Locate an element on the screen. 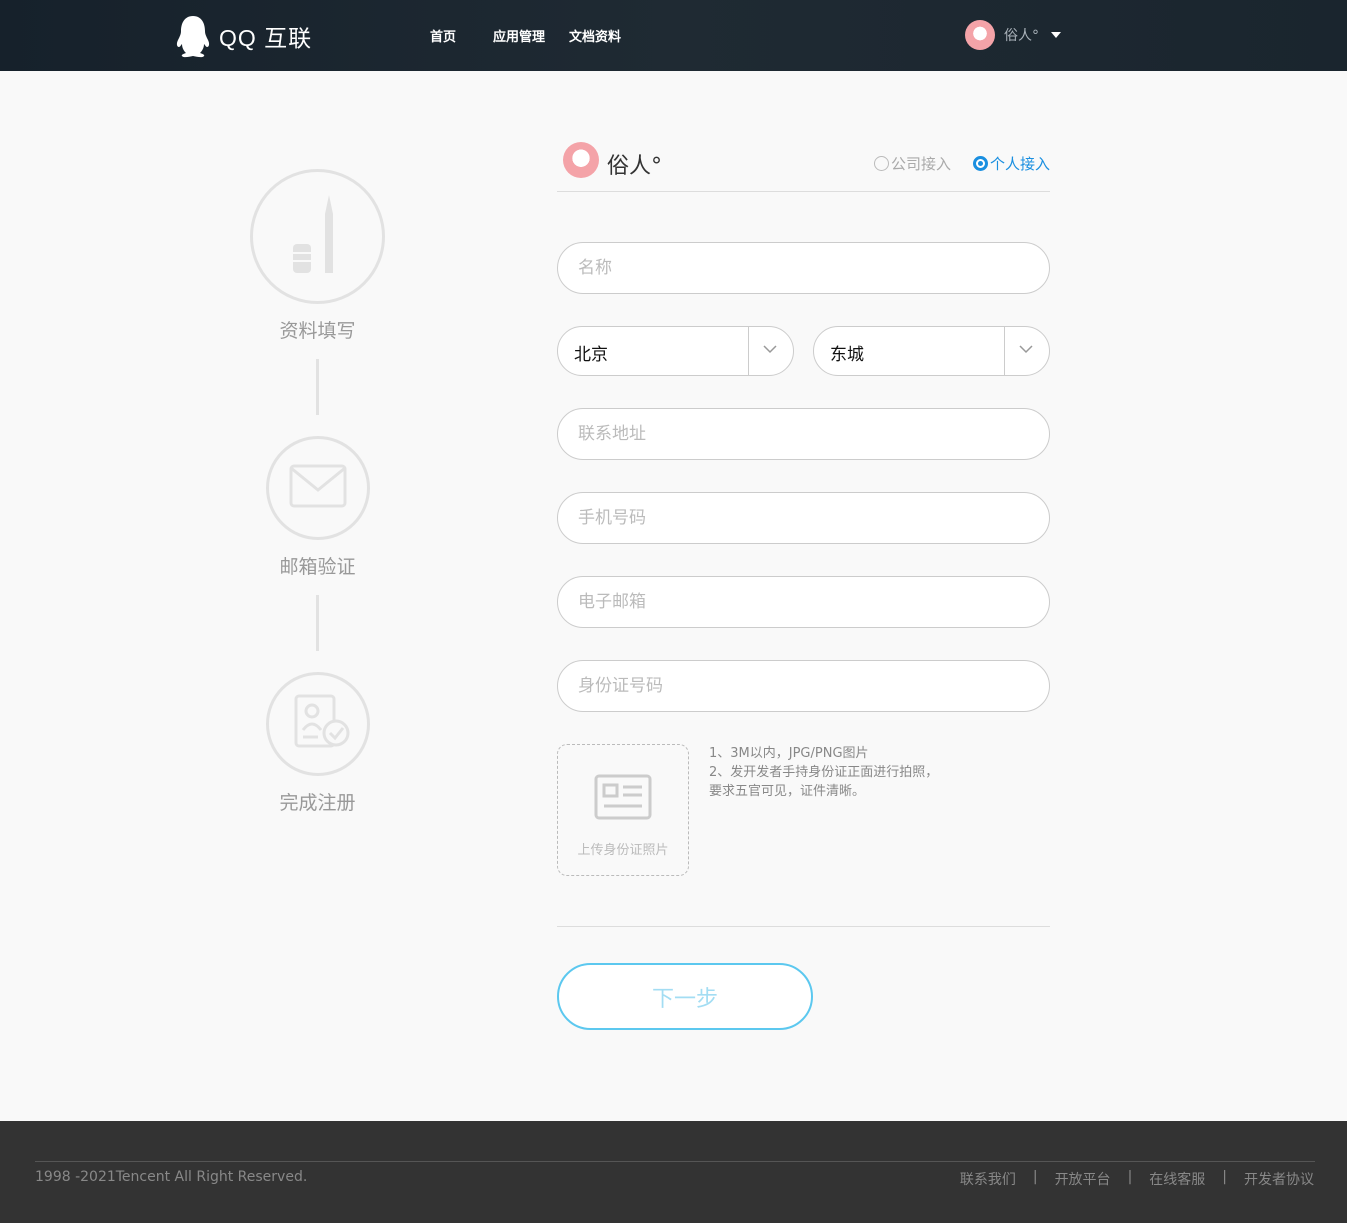  name-input is located at coordinates (803, 268).